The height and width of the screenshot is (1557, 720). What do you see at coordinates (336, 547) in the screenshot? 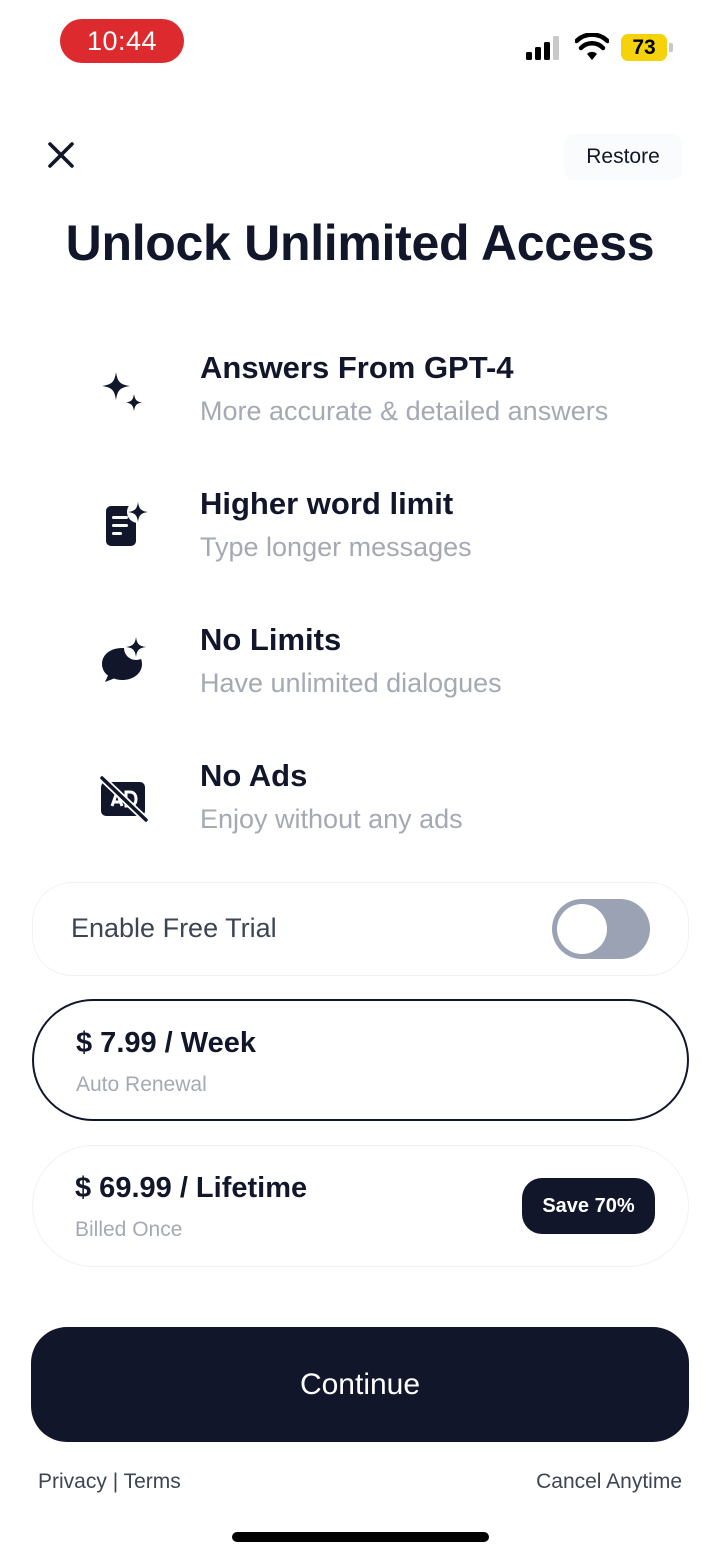
I see `feature-subtitle: Type longer messages` at bounding box center [336, 547].